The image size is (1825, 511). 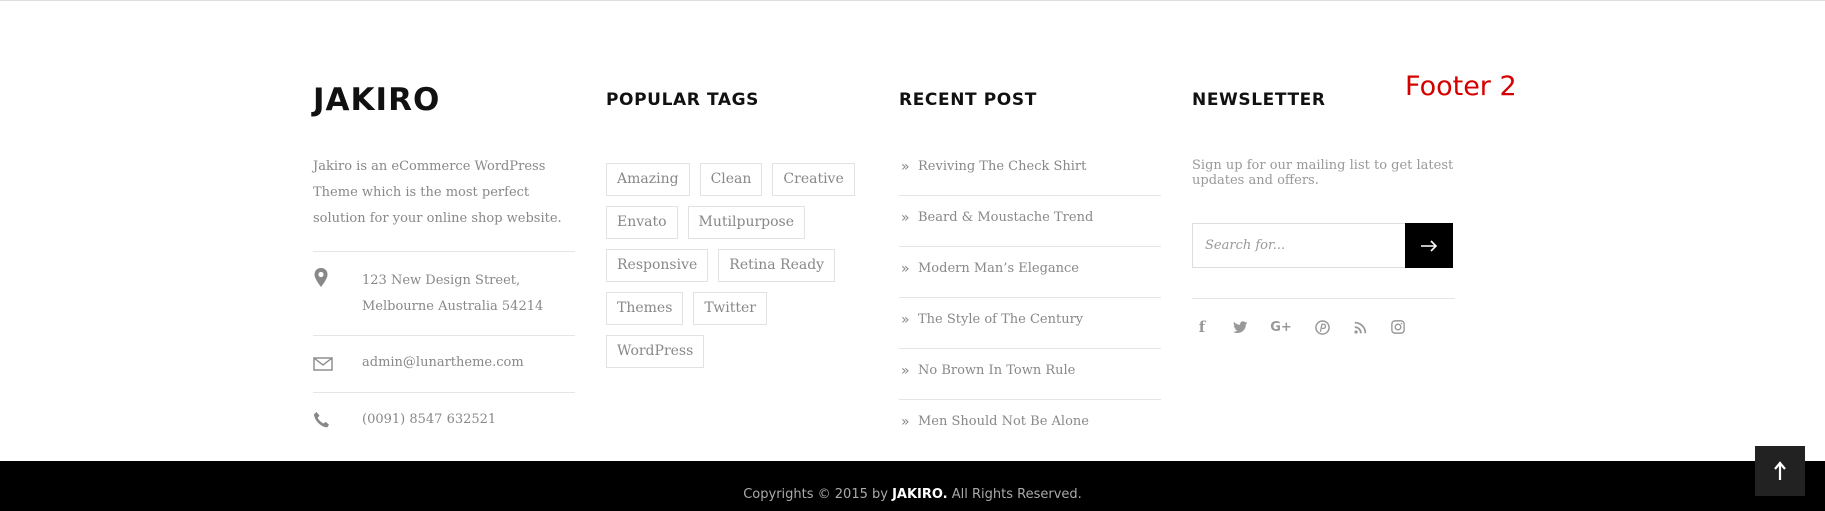 What do you see at coordinates (443, 363) in the screenshot?
I see `email-link: admin@lunartheme.com` at bounding box center [443, 363].